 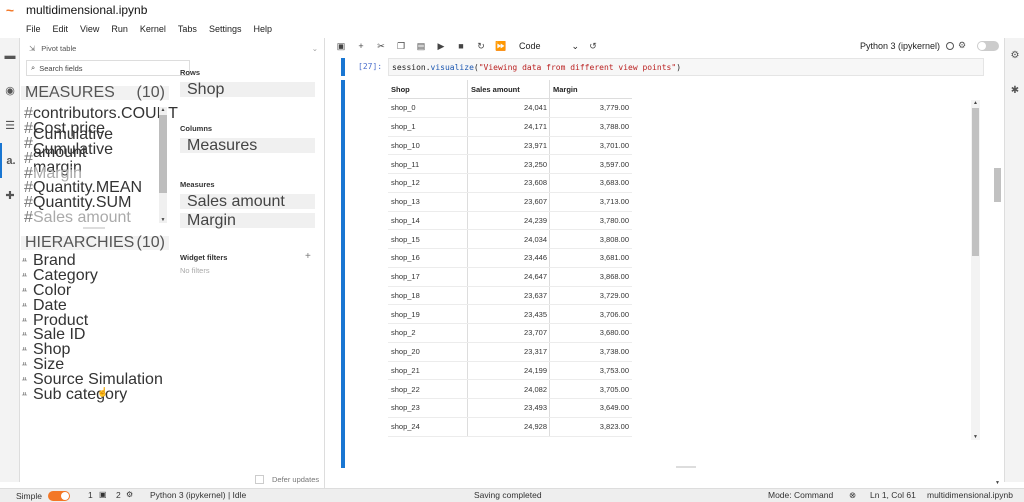 What do you see at coordinates (427, 426) in the screenshot?
I see `shop-cell: shop_24` at bounding box center [427, 426].